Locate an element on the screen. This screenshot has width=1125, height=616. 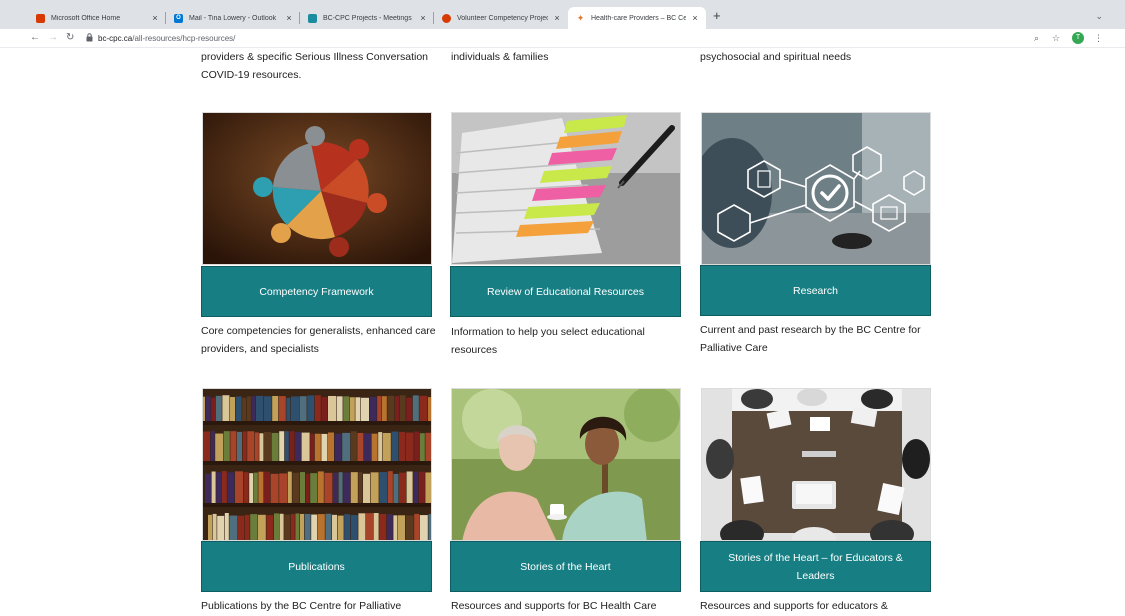
reload-icon: ↻ is located at coordinates (70, 38).